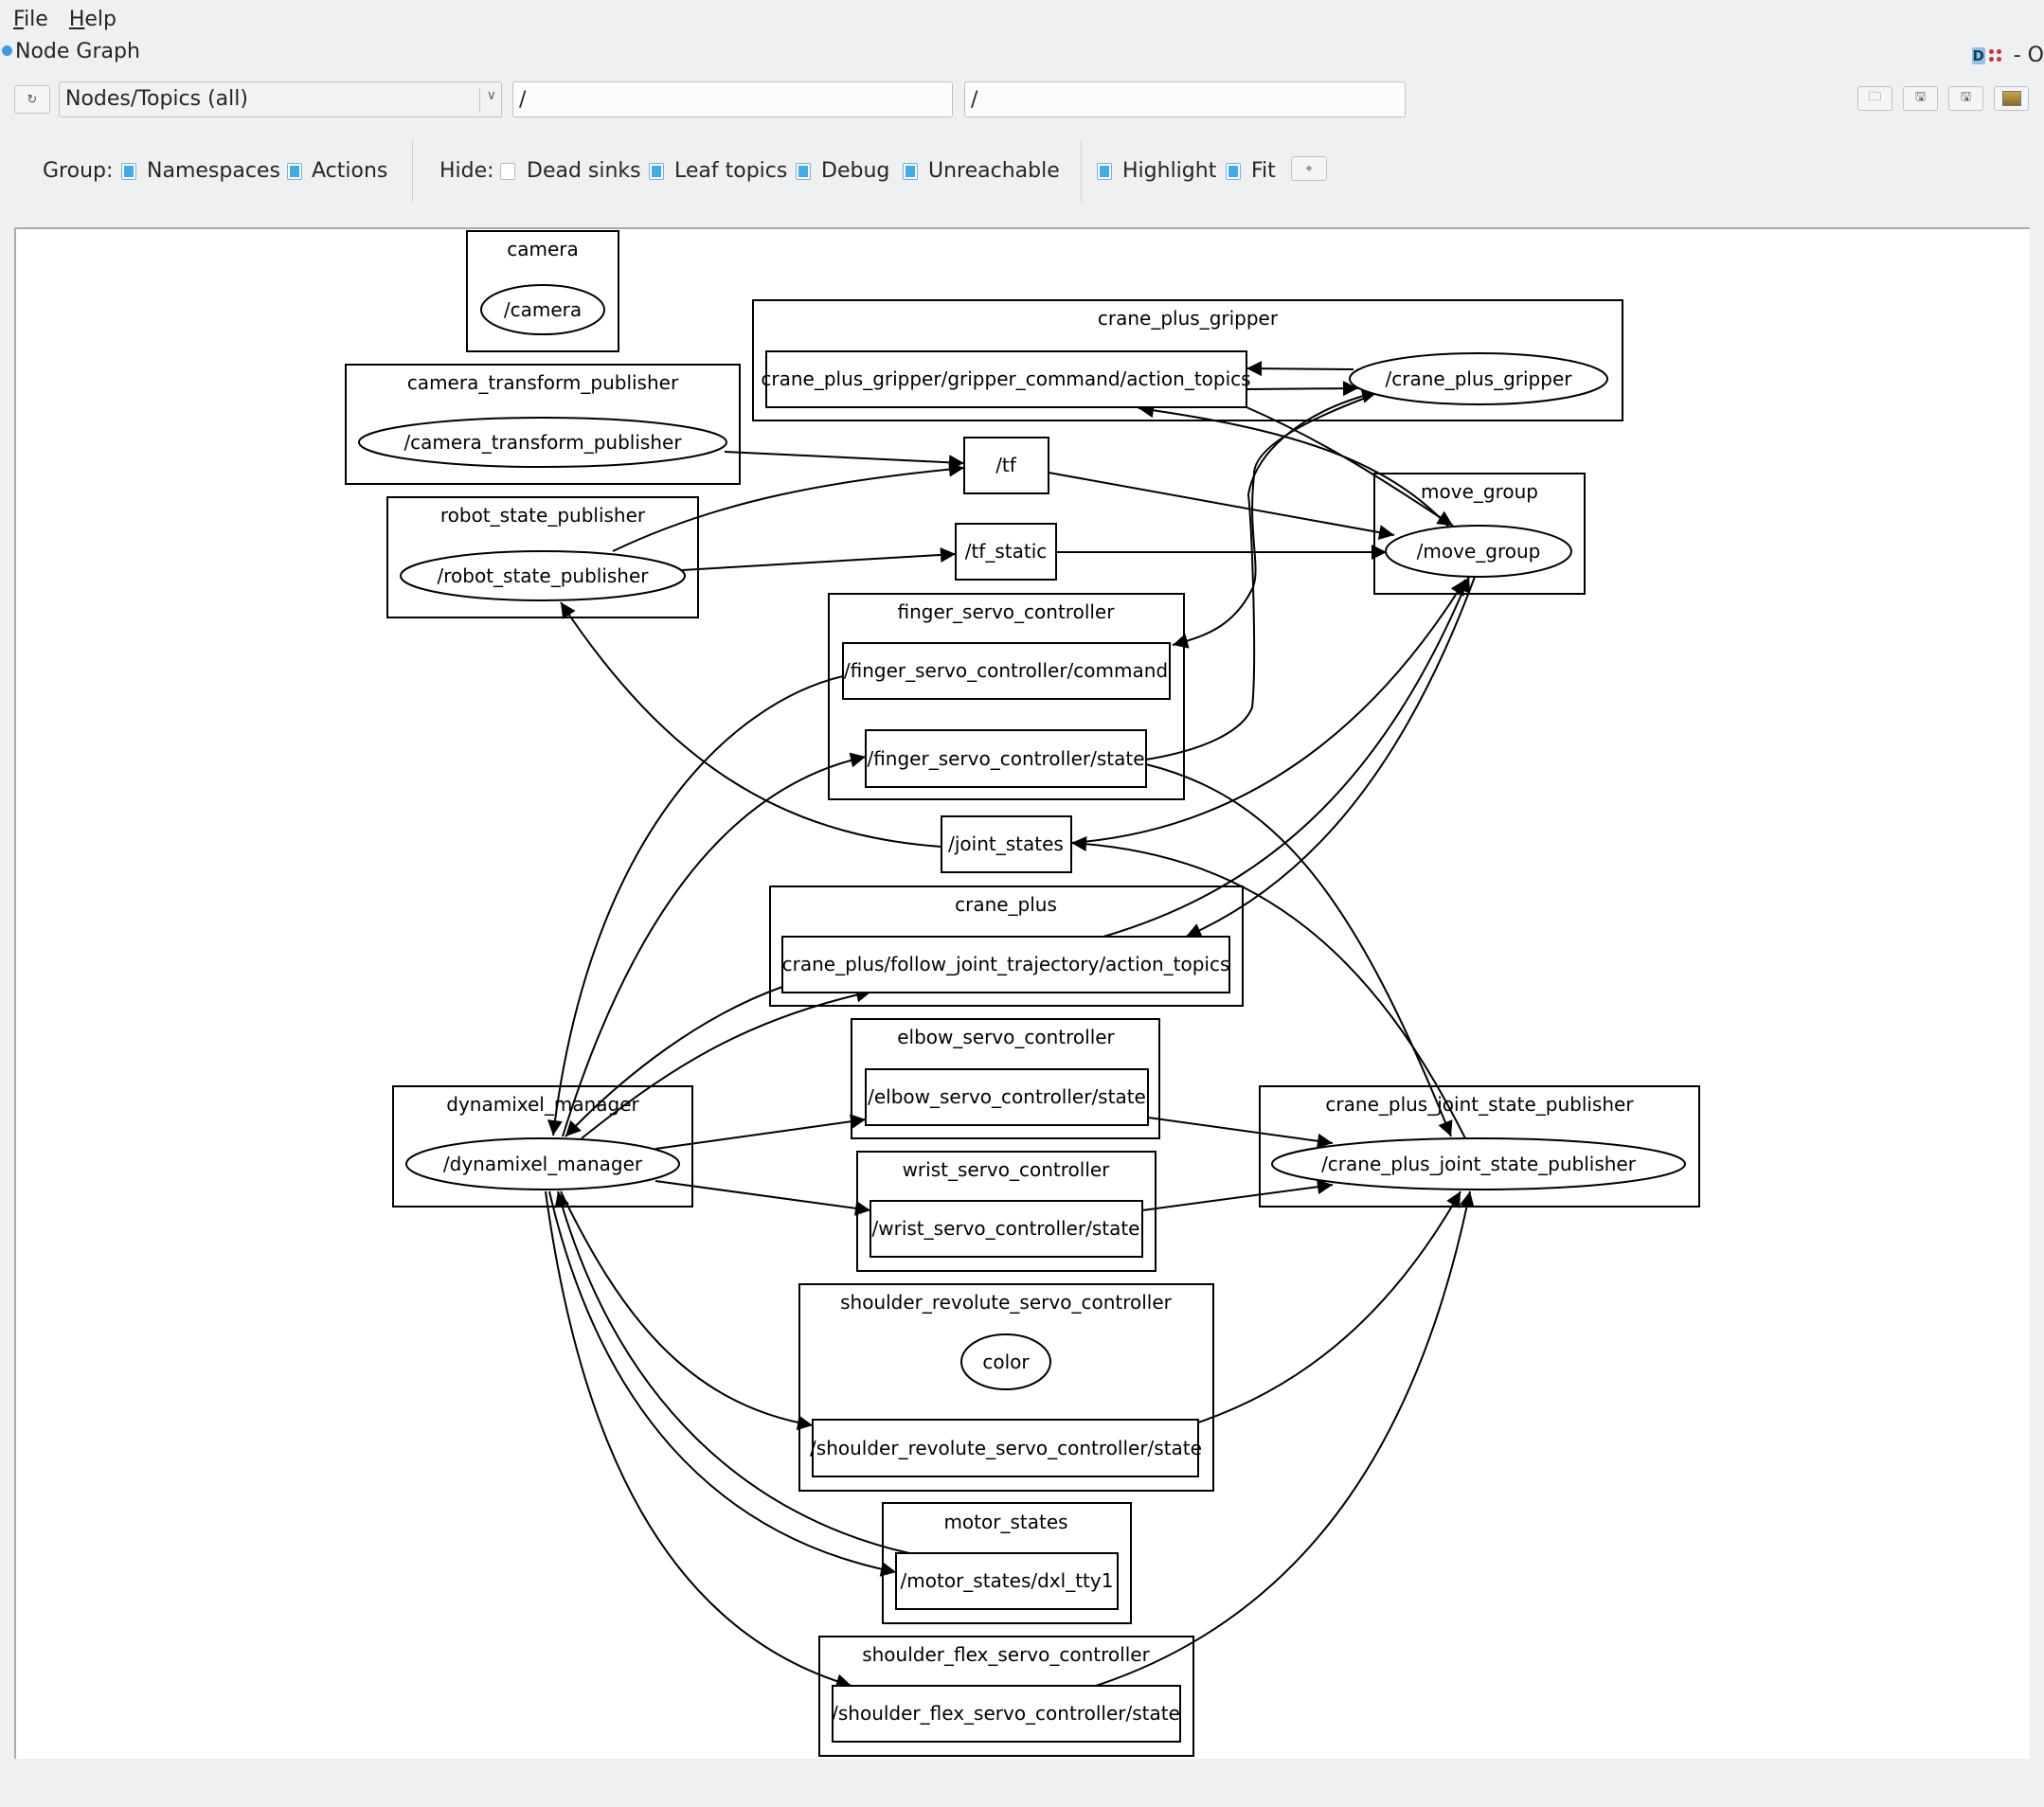 The image size is (2044, 1807). What do you see at coordinates (491, 96) in the screenshot?
I see `chevron-down-icon: ∨` at bounding box center [491, 96].